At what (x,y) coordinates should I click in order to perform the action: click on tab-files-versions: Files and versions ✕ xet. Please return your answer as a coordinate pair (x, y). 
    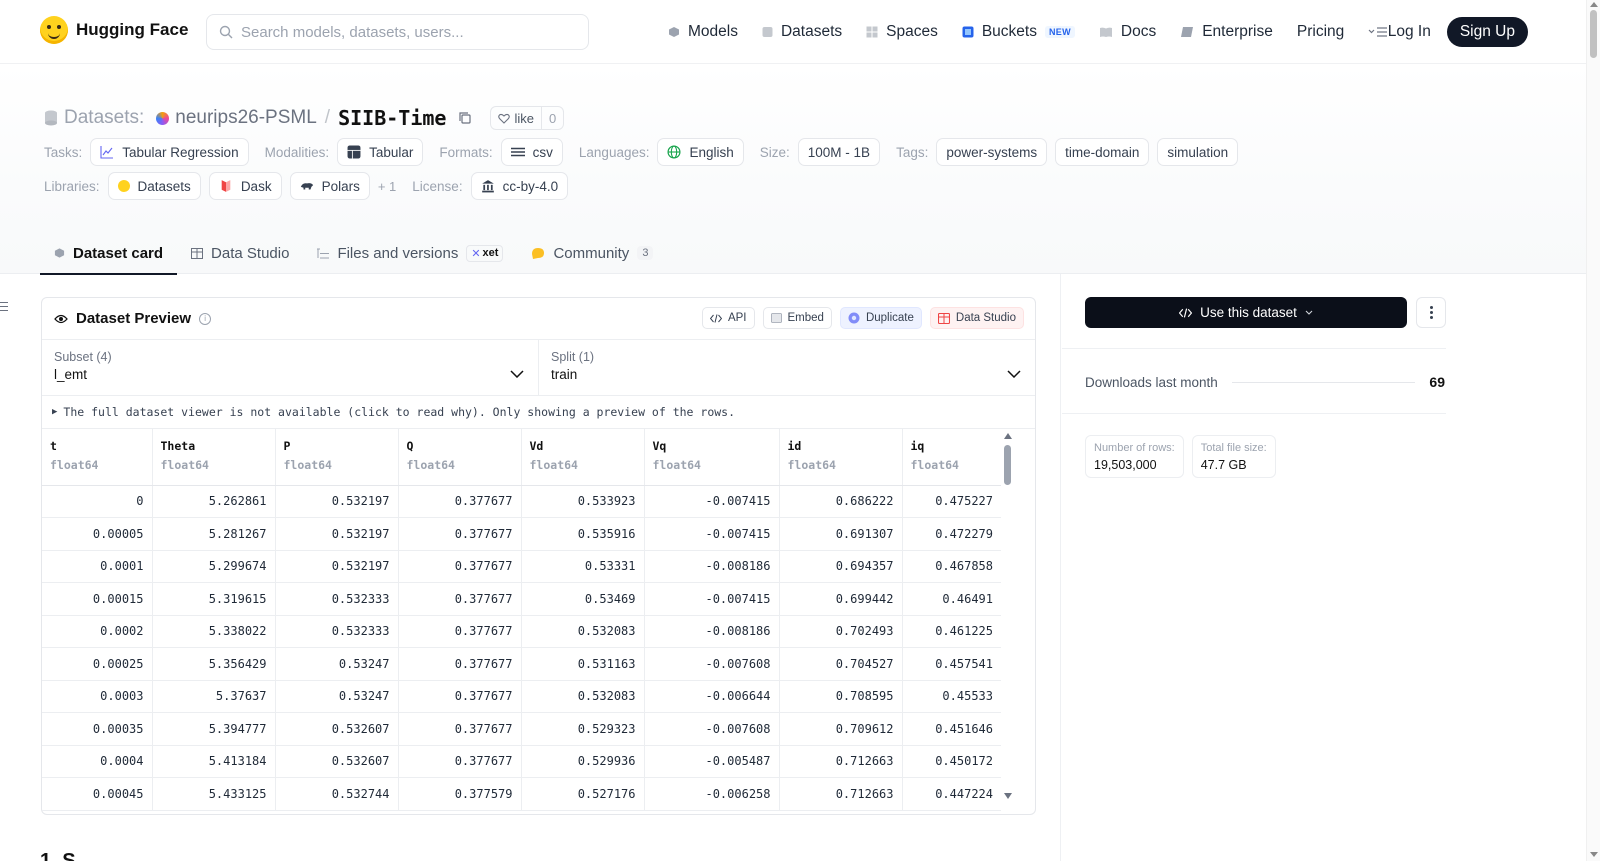
    Looking at the image, I should click on (410, 253).